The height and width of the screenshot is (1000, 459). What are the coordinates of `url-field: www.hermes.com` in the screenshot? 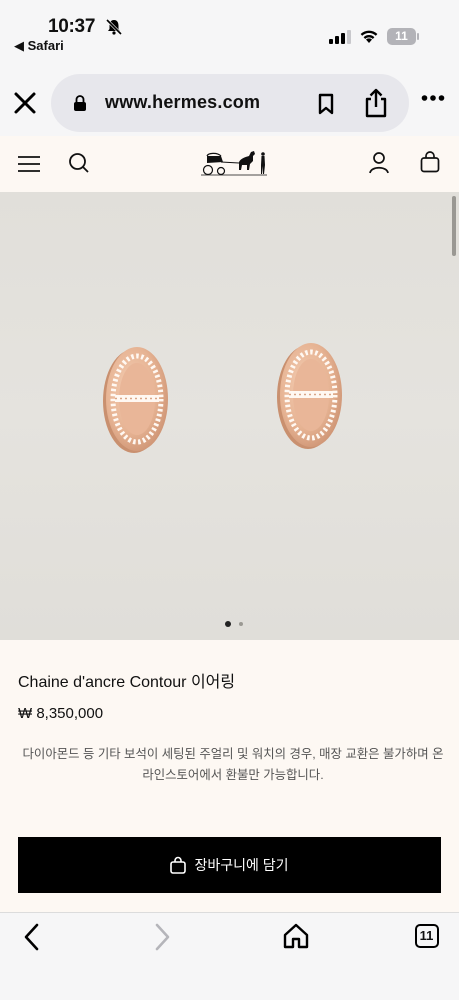 It's located at (230, 103).